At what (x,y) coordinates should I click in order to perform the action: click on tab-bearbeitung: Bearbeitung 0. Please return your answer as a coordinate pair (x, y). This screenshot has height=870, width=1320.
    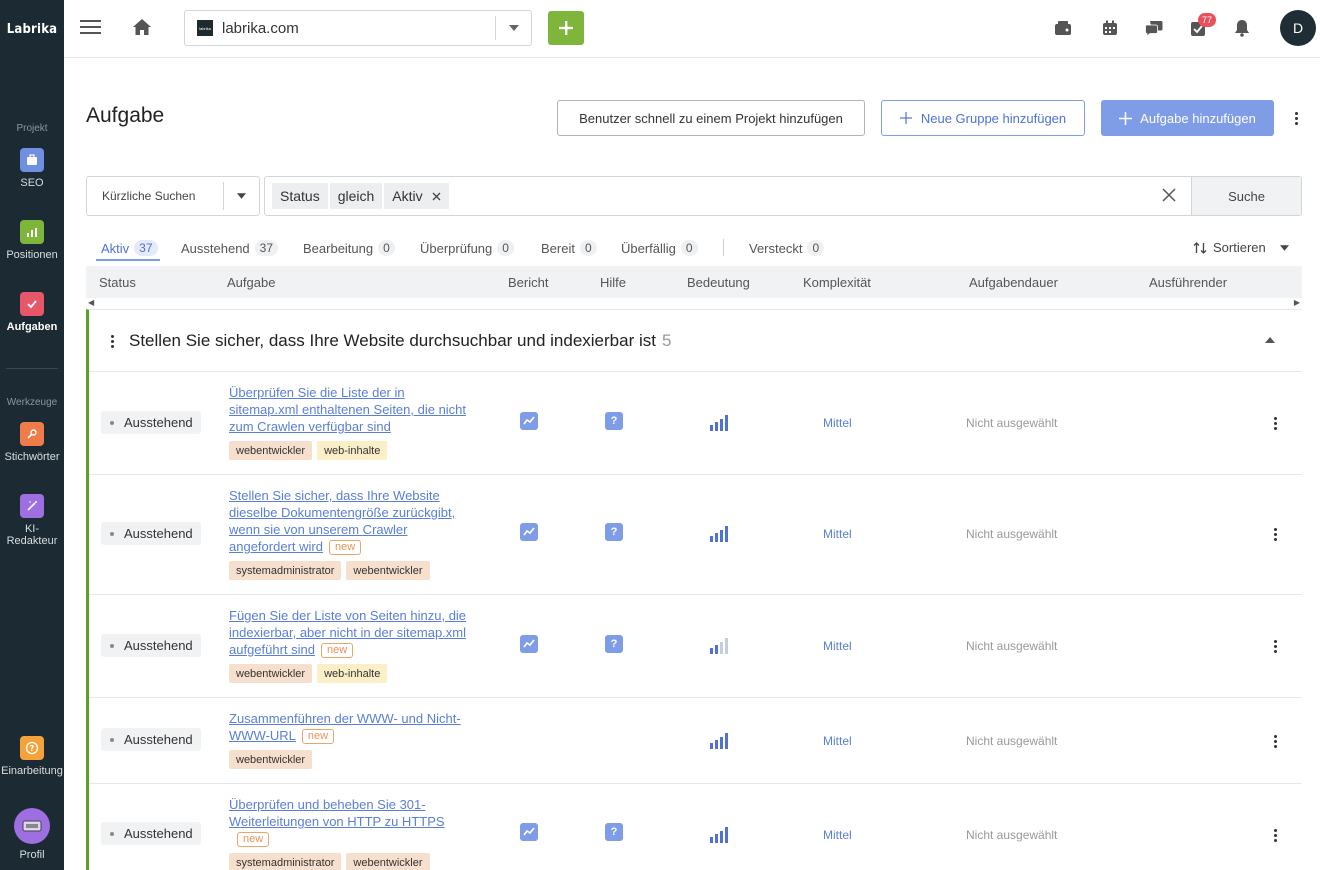
    Looking at the image, I should click on (349, 248).